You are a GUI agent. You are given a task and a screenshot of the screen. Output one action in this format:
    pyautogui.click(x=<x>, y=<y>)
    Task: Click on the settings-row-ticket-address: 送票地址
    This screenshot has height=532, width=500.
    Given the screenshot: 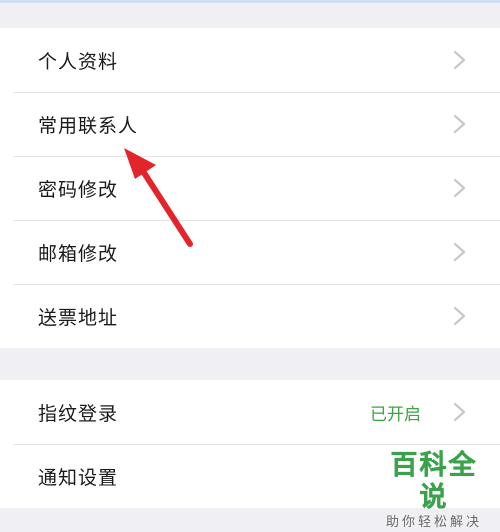 What is the action you would take?
    pyautogui.click(x=250, y=316)
    